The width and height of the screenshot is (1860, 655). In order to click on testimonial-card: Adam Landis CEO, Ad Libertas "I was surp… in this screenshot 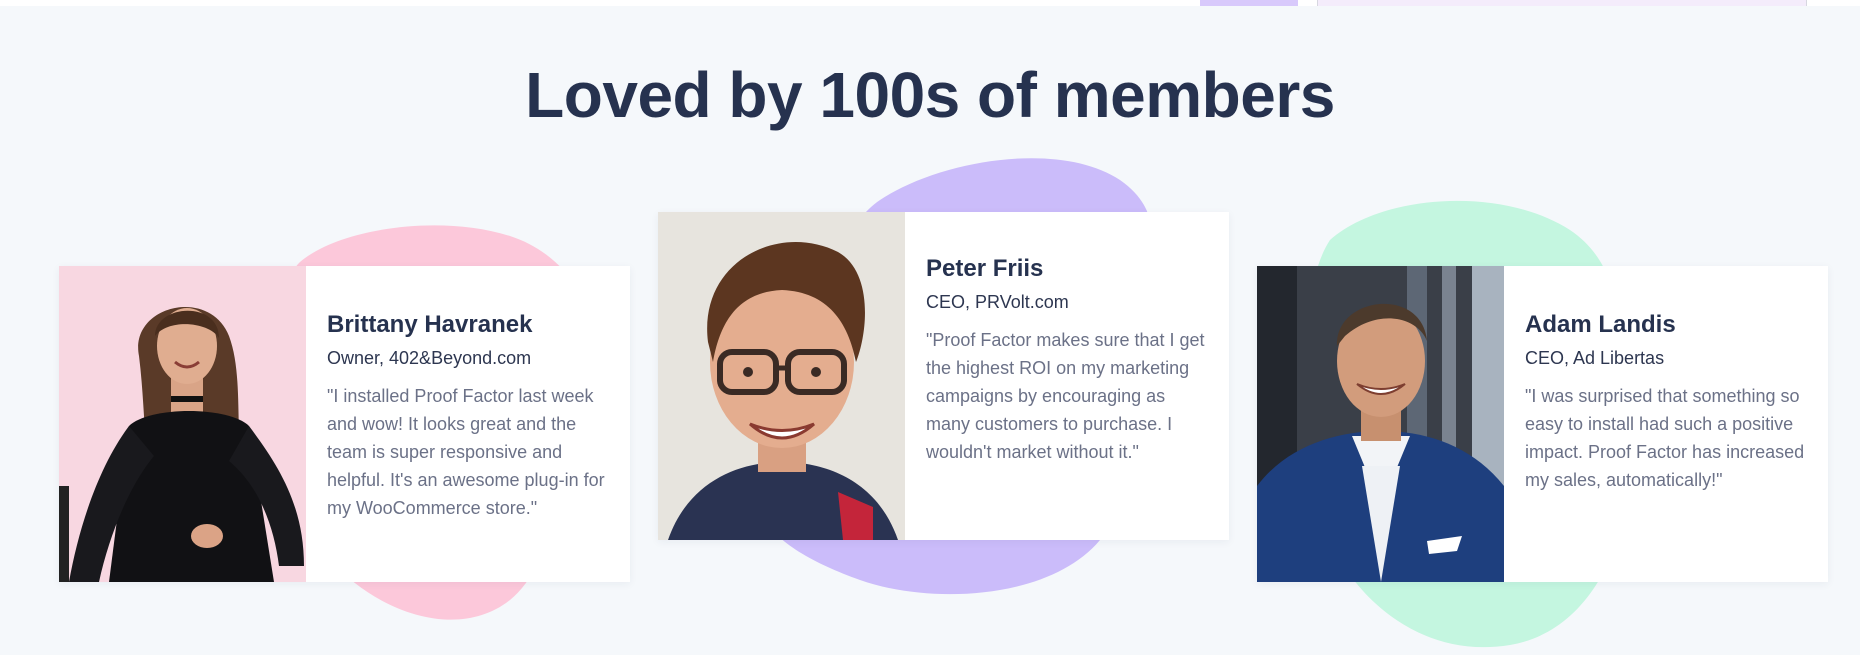, I will do `click(1542, 424)`.